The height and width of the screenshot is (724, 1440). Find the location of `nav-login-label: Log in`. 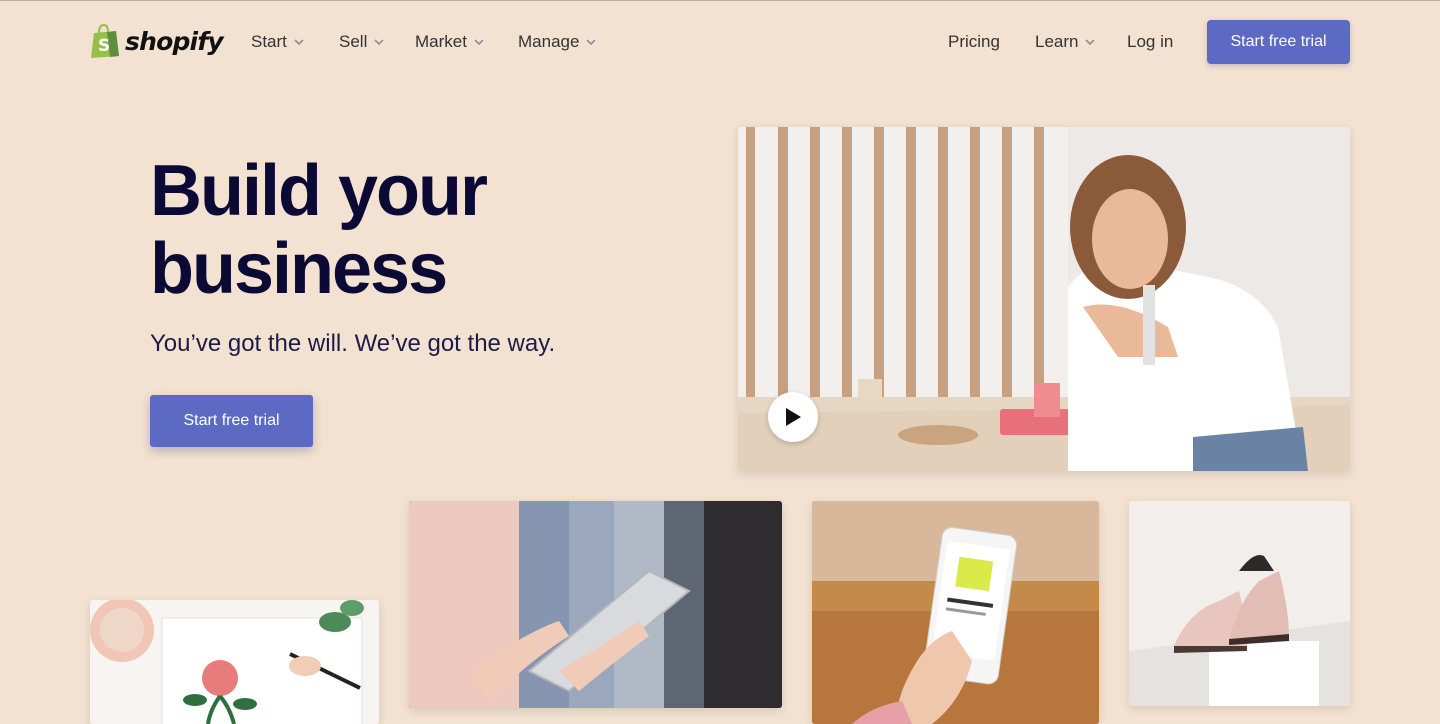

nav-login-label: Log in is located at coordinates (1150, 41).